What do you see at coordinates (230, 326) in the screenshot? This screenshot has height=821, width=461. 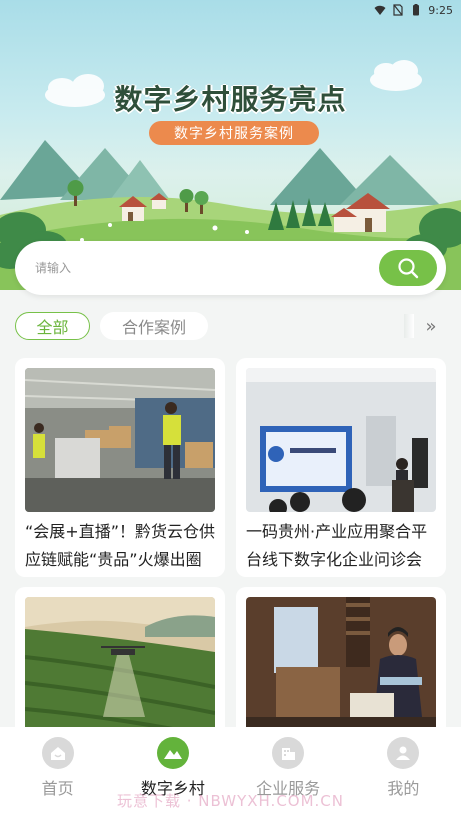 I see `category-tabs: 全部 合作案例 »` at bounding box center [230, 326].